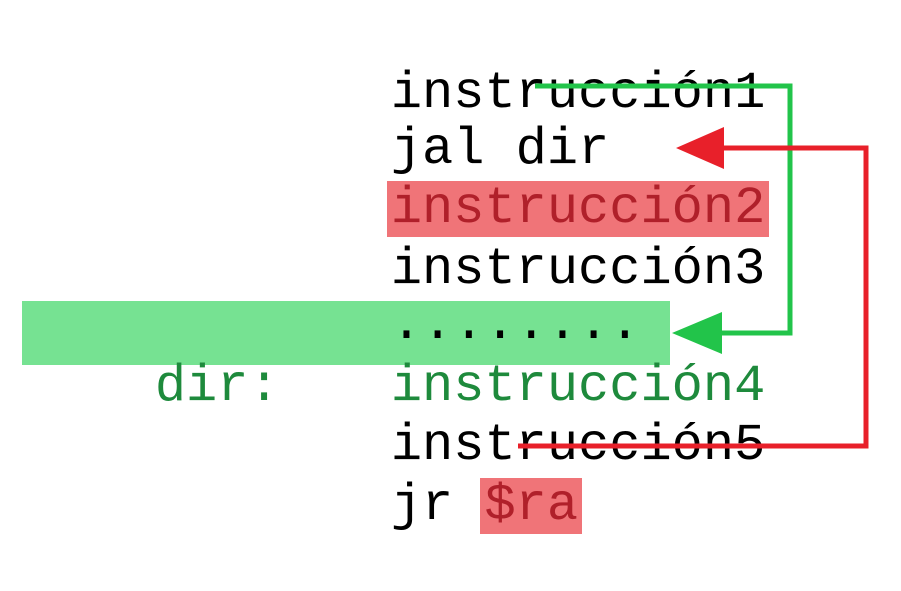 The height and width of the screenshot is (591, 901). I want to click on call-arrow, so click(664, 218).